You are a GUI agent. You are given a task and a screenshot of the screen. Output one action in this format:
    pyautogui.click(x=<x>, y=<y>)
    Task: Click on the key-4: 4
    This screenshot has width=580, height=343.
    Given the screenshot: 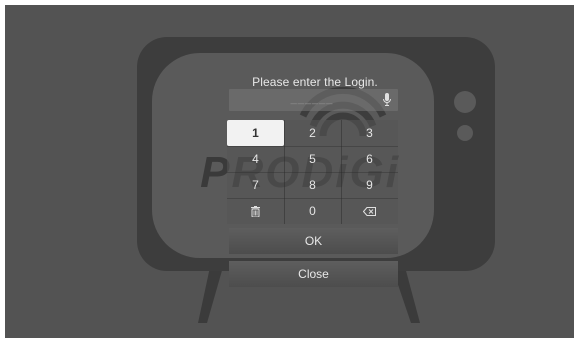 What is the action you would take?
    pyautogui.click(x=255, y=159)
    